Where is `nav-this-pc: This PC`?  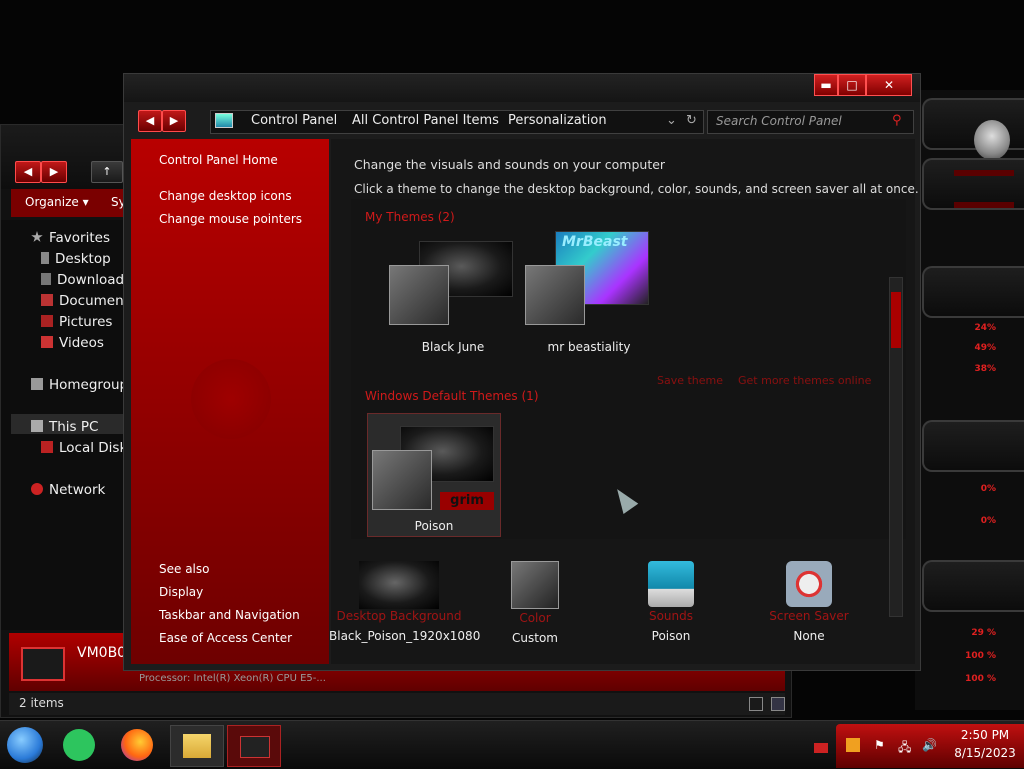 nav-this-pc: This PC is located at coordinates (64, 427).